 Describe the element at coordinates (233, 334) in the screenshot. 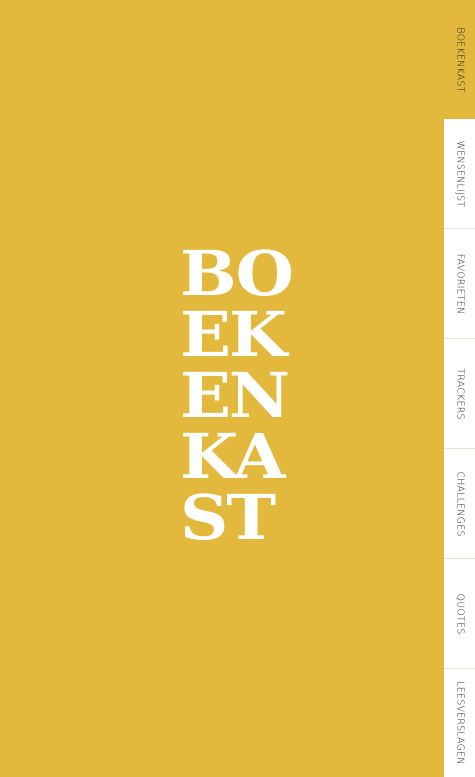

I see `logo-line: EK` at that location.